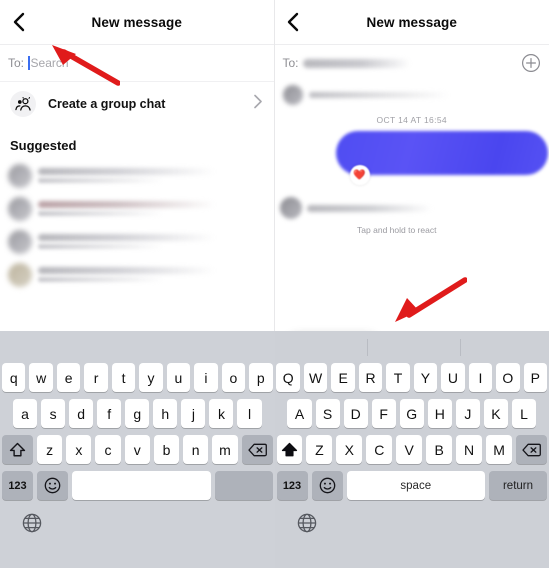 The height and width of the screenshot is (568, 549). Describe the element at coordinates (425, 377) in the screenshot. I see `key-Y: Y` at that location.